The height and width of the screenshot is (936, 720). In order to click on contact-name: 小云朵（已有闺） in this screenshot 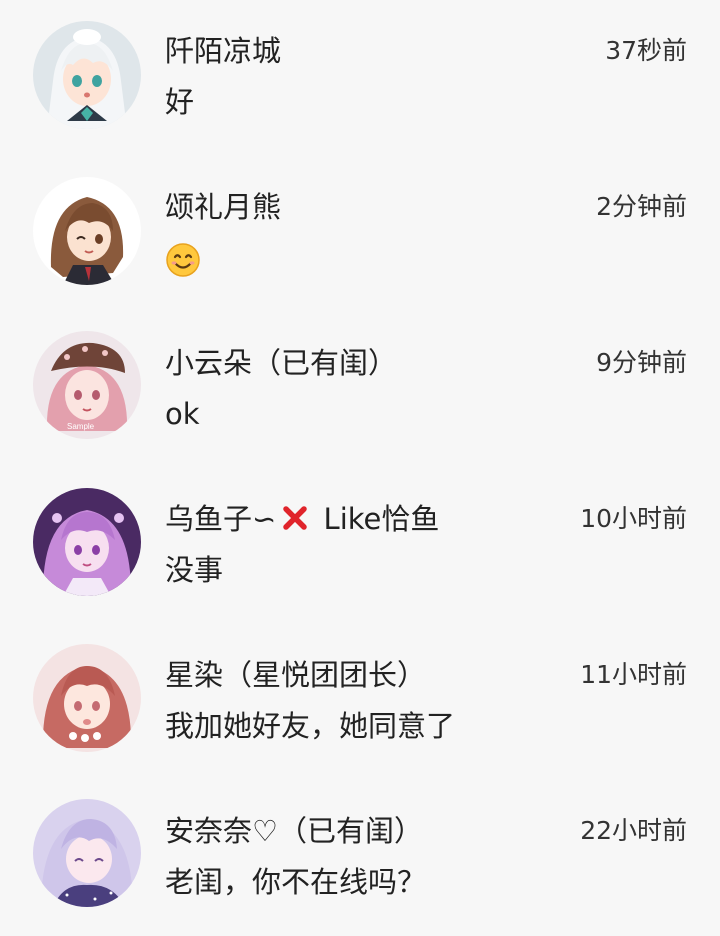, I will do `click(281, 363)`.